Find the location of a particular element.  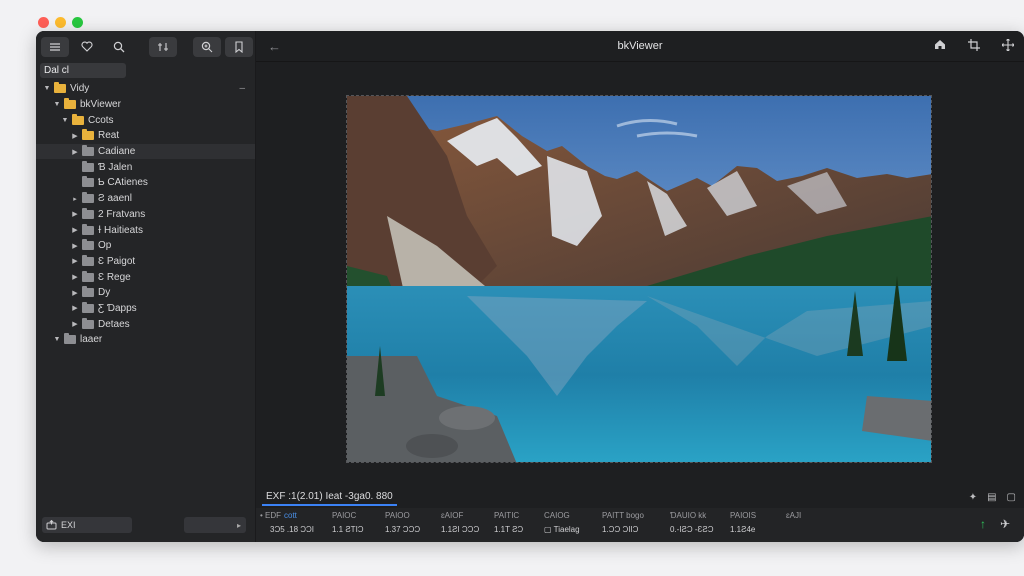

folder-tree-item: ▶ Cadiane is located at coordinates (145, 151).